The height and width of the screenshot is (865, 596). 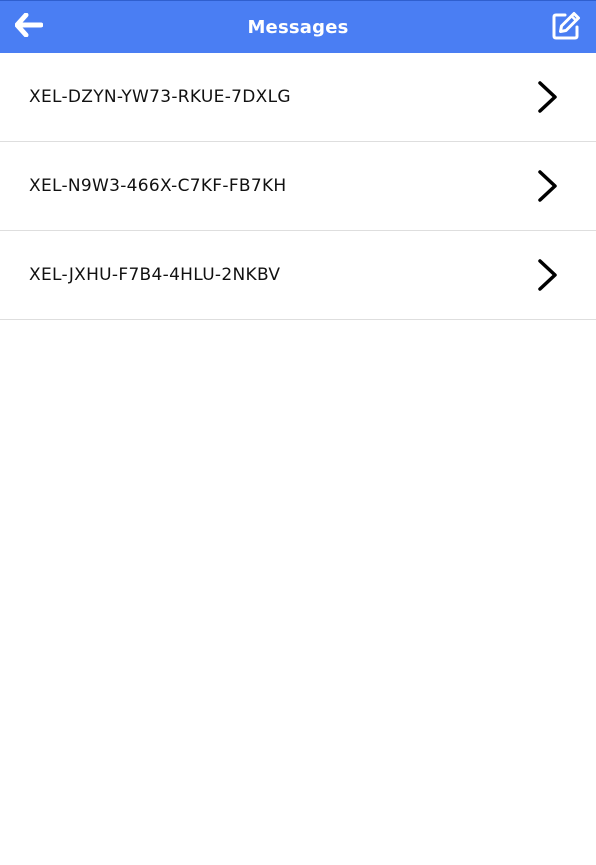 I want to click on list-item: XEL-JXHU-F7B4-4HLU-2NKBV, so click(x=298, y=275).